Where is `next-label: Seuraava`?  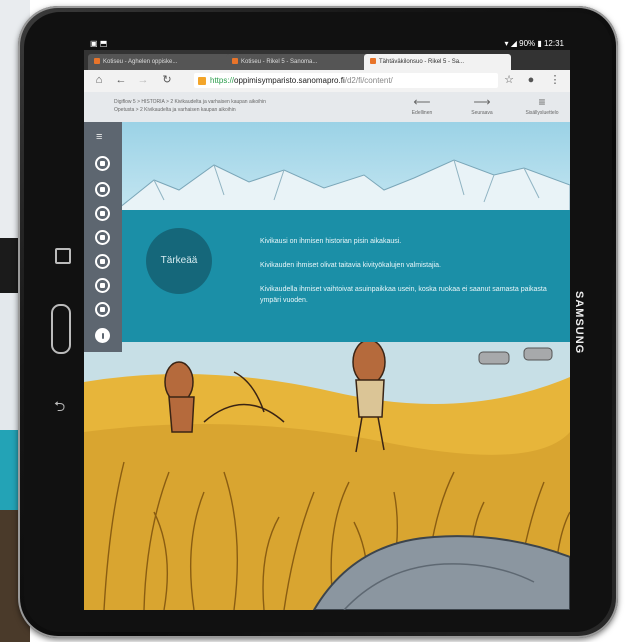 next-label: Seuraava is located at coordinates (482, 113).